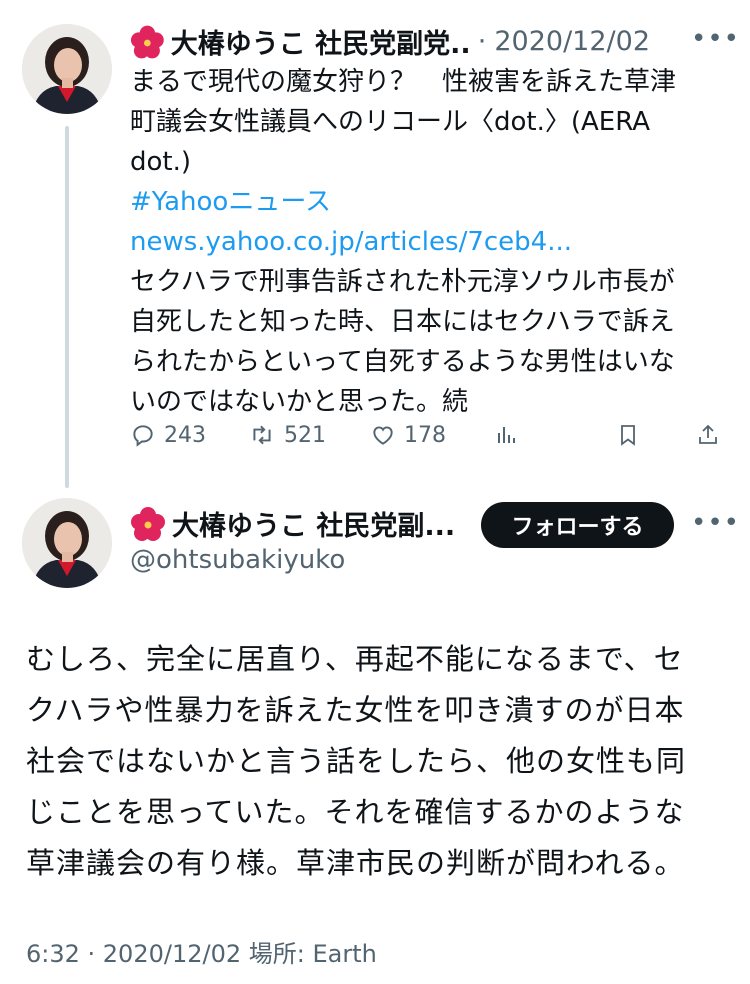  What do you see at coordinates (161, 162) in the screenshot?
I see `text-line: dot.)` at bounding box center [161, 162].